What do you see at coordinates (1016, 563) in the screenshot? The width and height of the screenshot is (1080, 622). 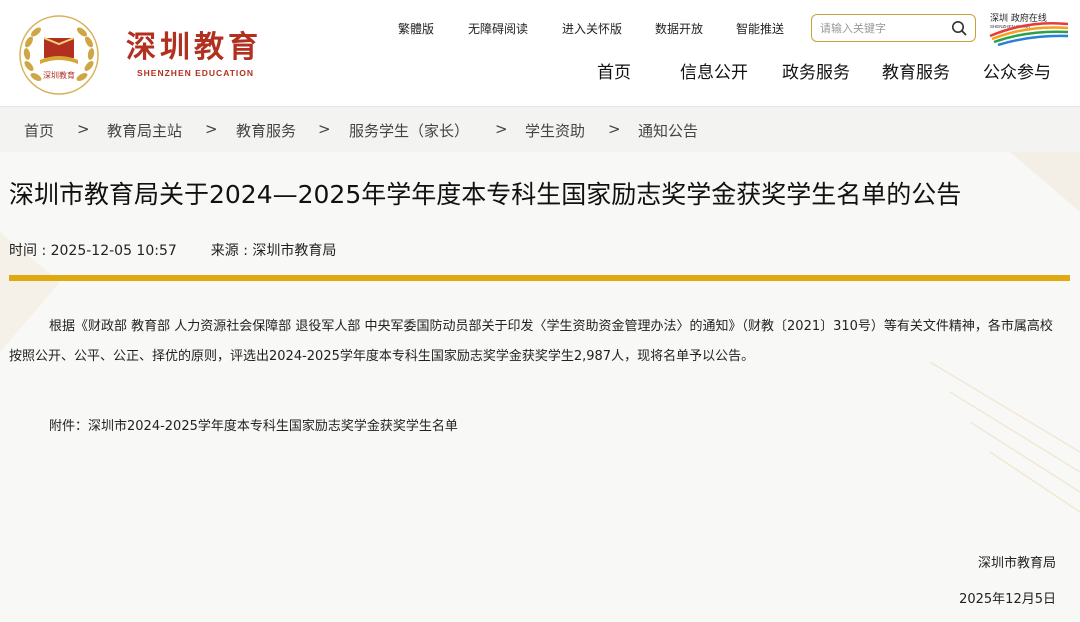 I see `issuer-signature: 深圳市教育局` at bounding box center [1016, 563].